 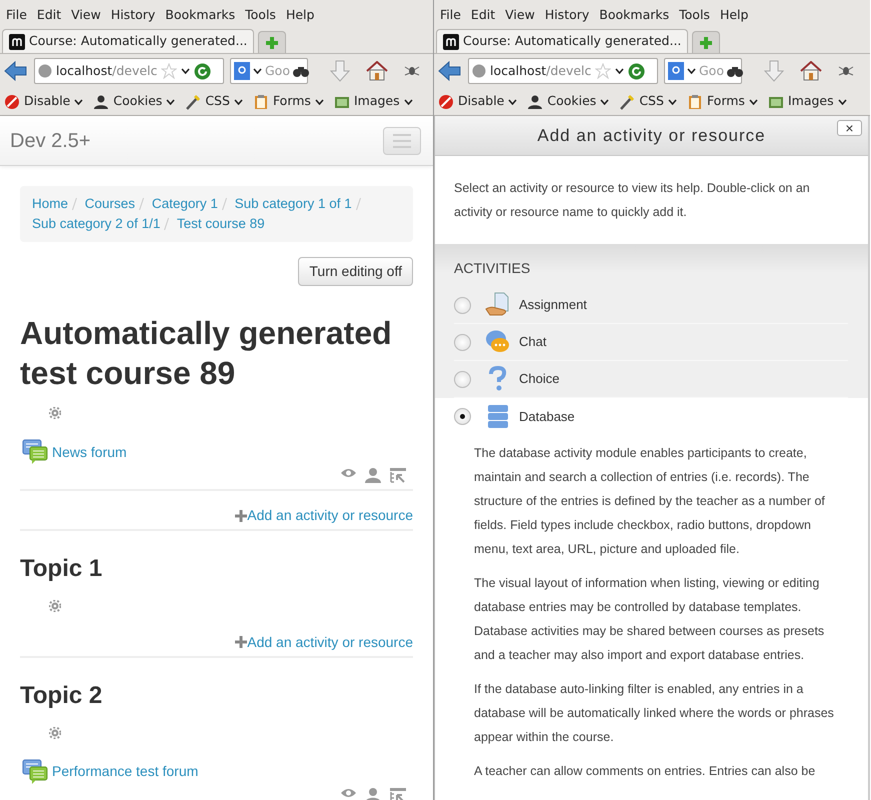 I want to click on category-heading: ACTIVITIES, so click(x=493, y=268).